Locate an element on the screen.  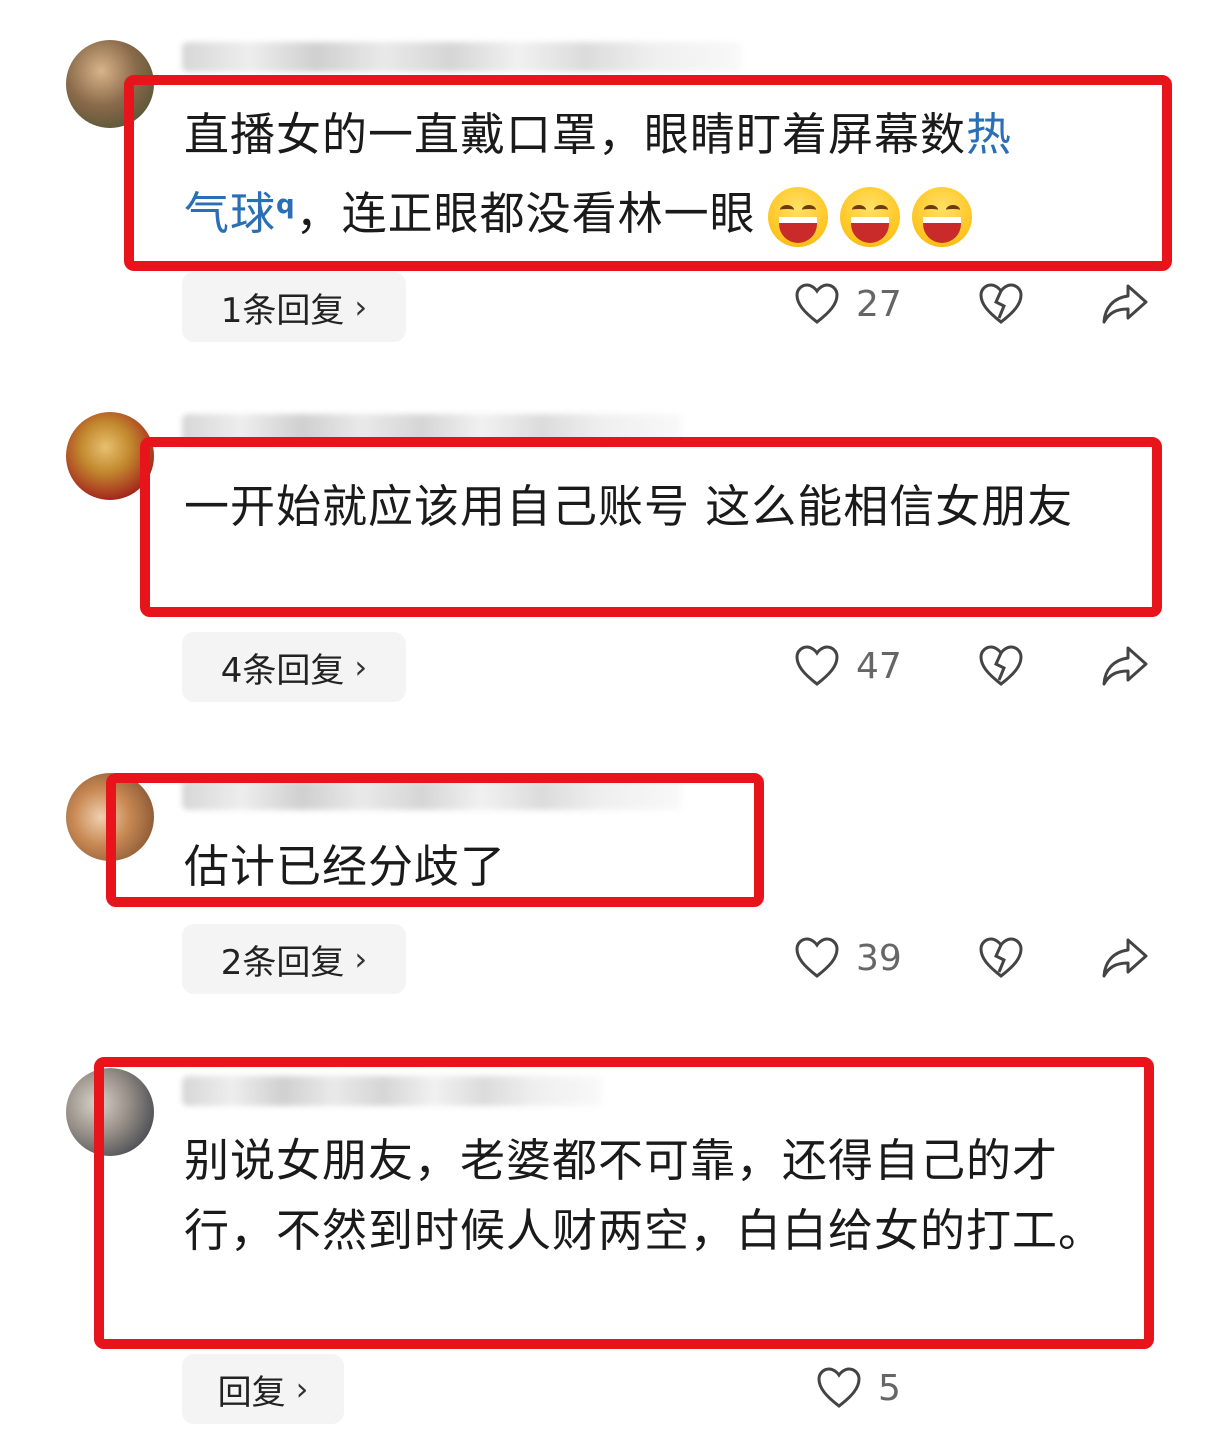
like-button: 39 is located at coordinates (848, 958).